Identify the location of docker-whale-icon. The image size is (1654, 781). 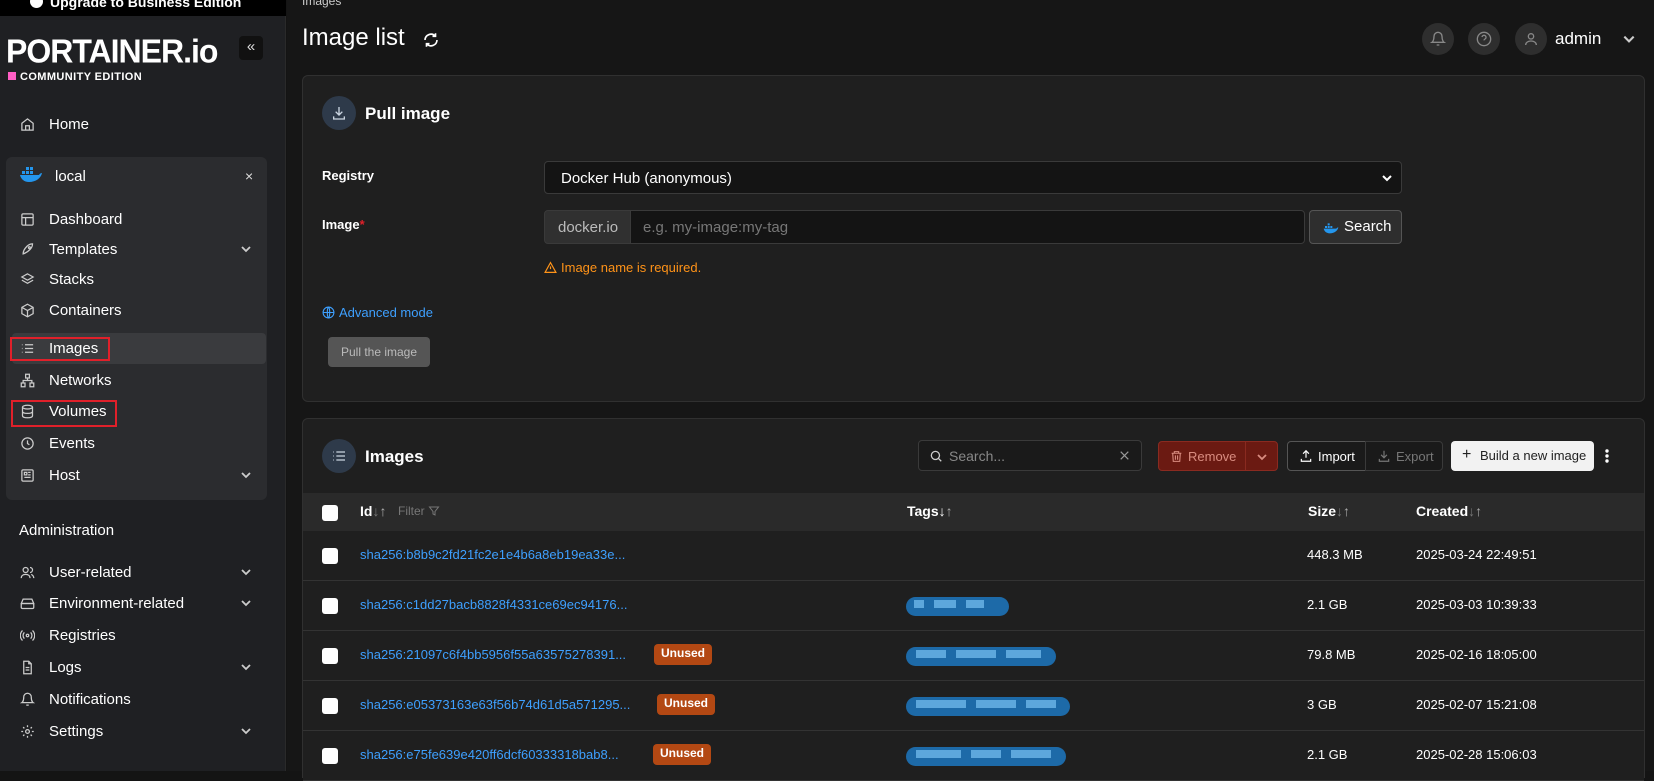
(31, 174).